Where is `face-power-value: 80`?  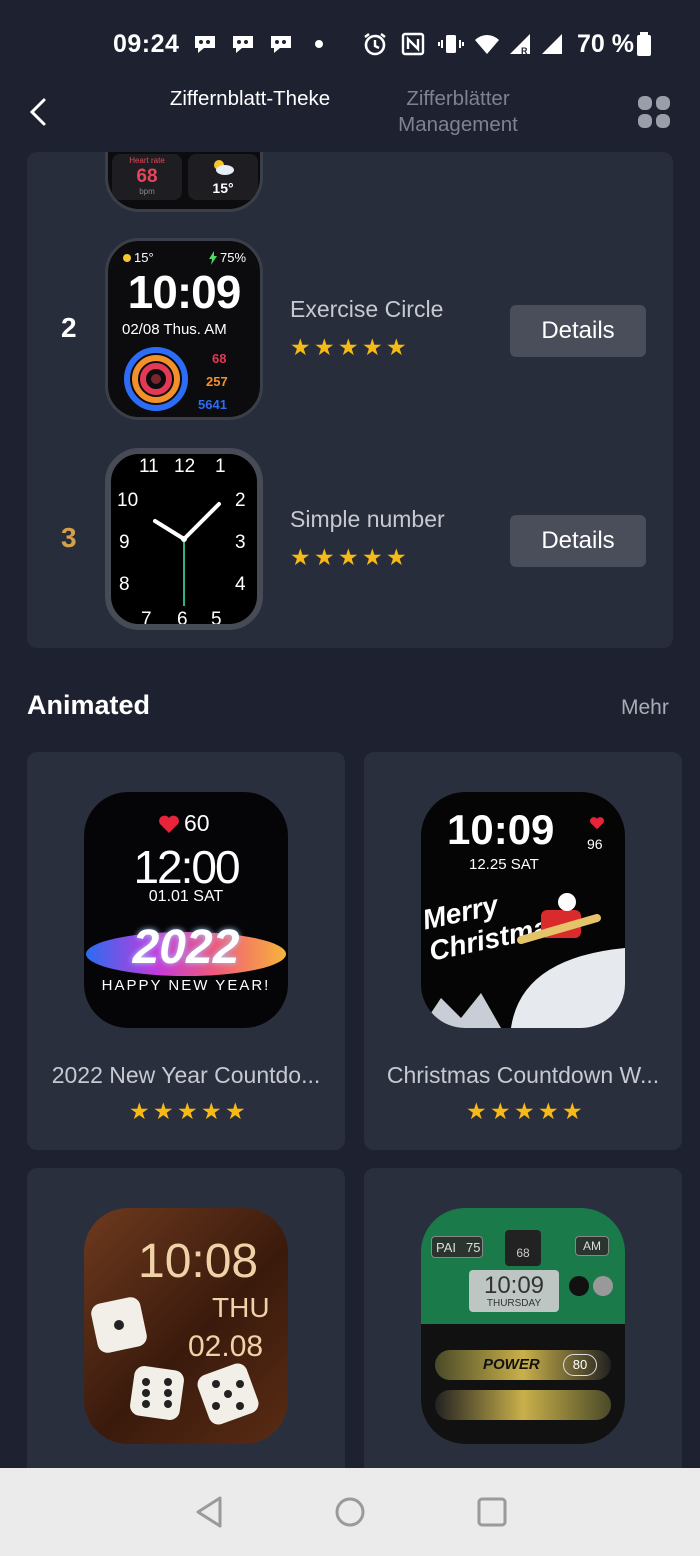 face-power-value: 80 is located at coordinates (580, 1365).